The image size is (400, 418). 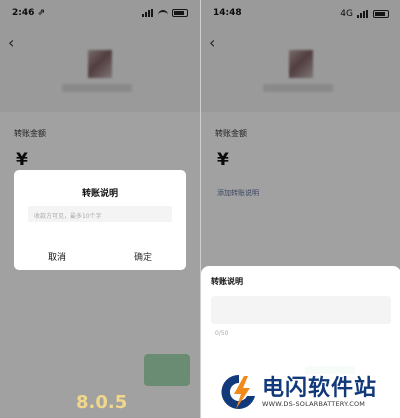 I want to click on confirm-button: 确定, so click(x=143, y=256).